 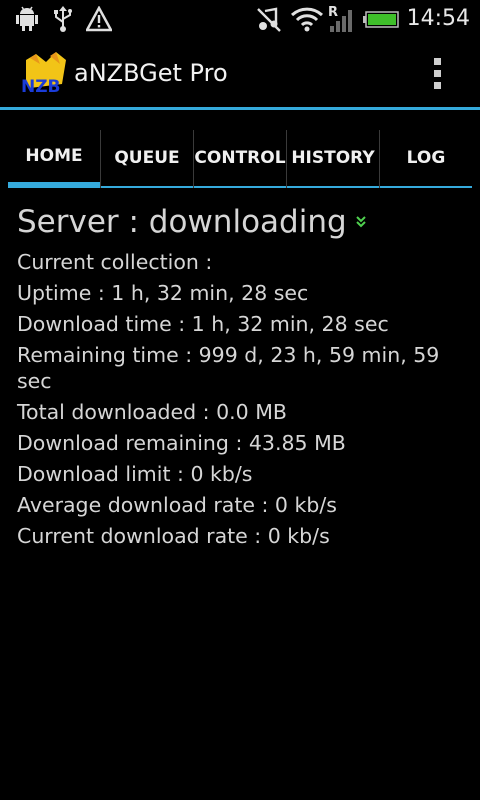 I want to click on server-status-row: Server : downloading, so click(x=242, y=222).